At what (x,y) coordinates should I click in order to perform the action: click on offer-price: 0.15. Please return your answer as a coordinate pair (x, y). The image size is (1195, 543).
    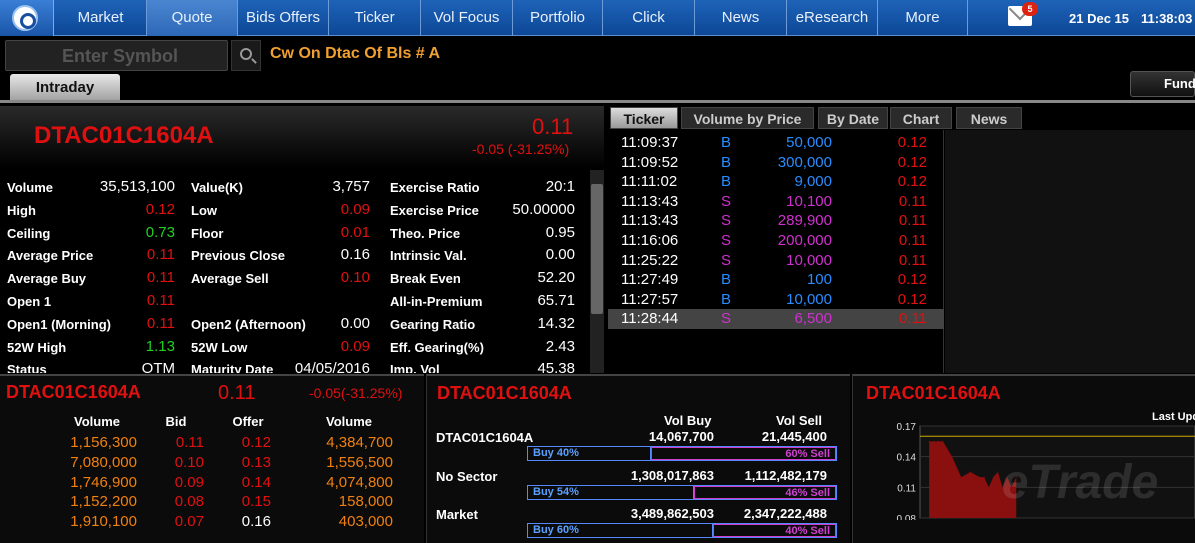
    Looking at the image, I should click on (256, 501).